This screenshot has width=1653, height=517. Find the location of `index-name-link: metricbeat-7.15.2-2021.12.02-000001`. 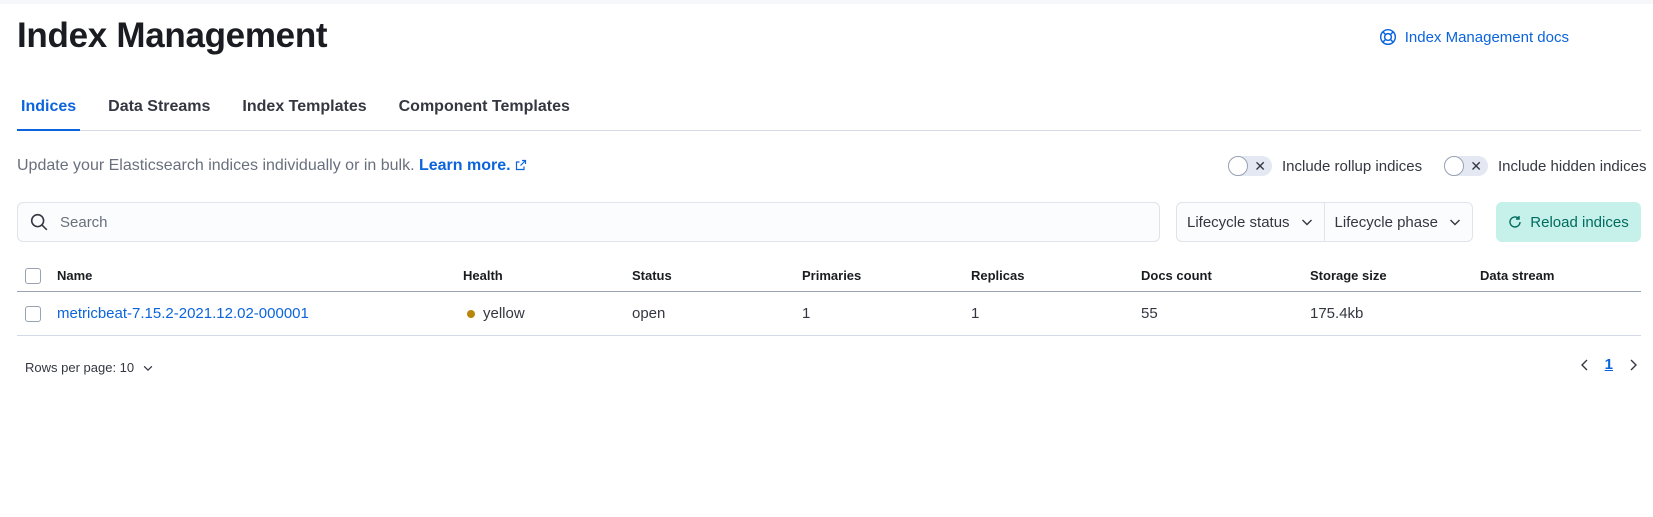

index-name-link: metricbeat-7.15.2-2021.12.02-000001 is located at coordinates (183, 313).